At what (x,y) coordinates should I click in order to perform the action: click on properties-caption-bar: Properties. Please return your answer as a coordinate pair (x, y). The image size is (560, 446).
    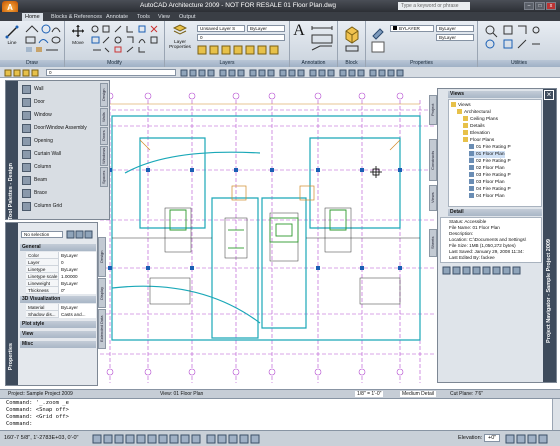
    Looking at the image, I should click on (12, 304).